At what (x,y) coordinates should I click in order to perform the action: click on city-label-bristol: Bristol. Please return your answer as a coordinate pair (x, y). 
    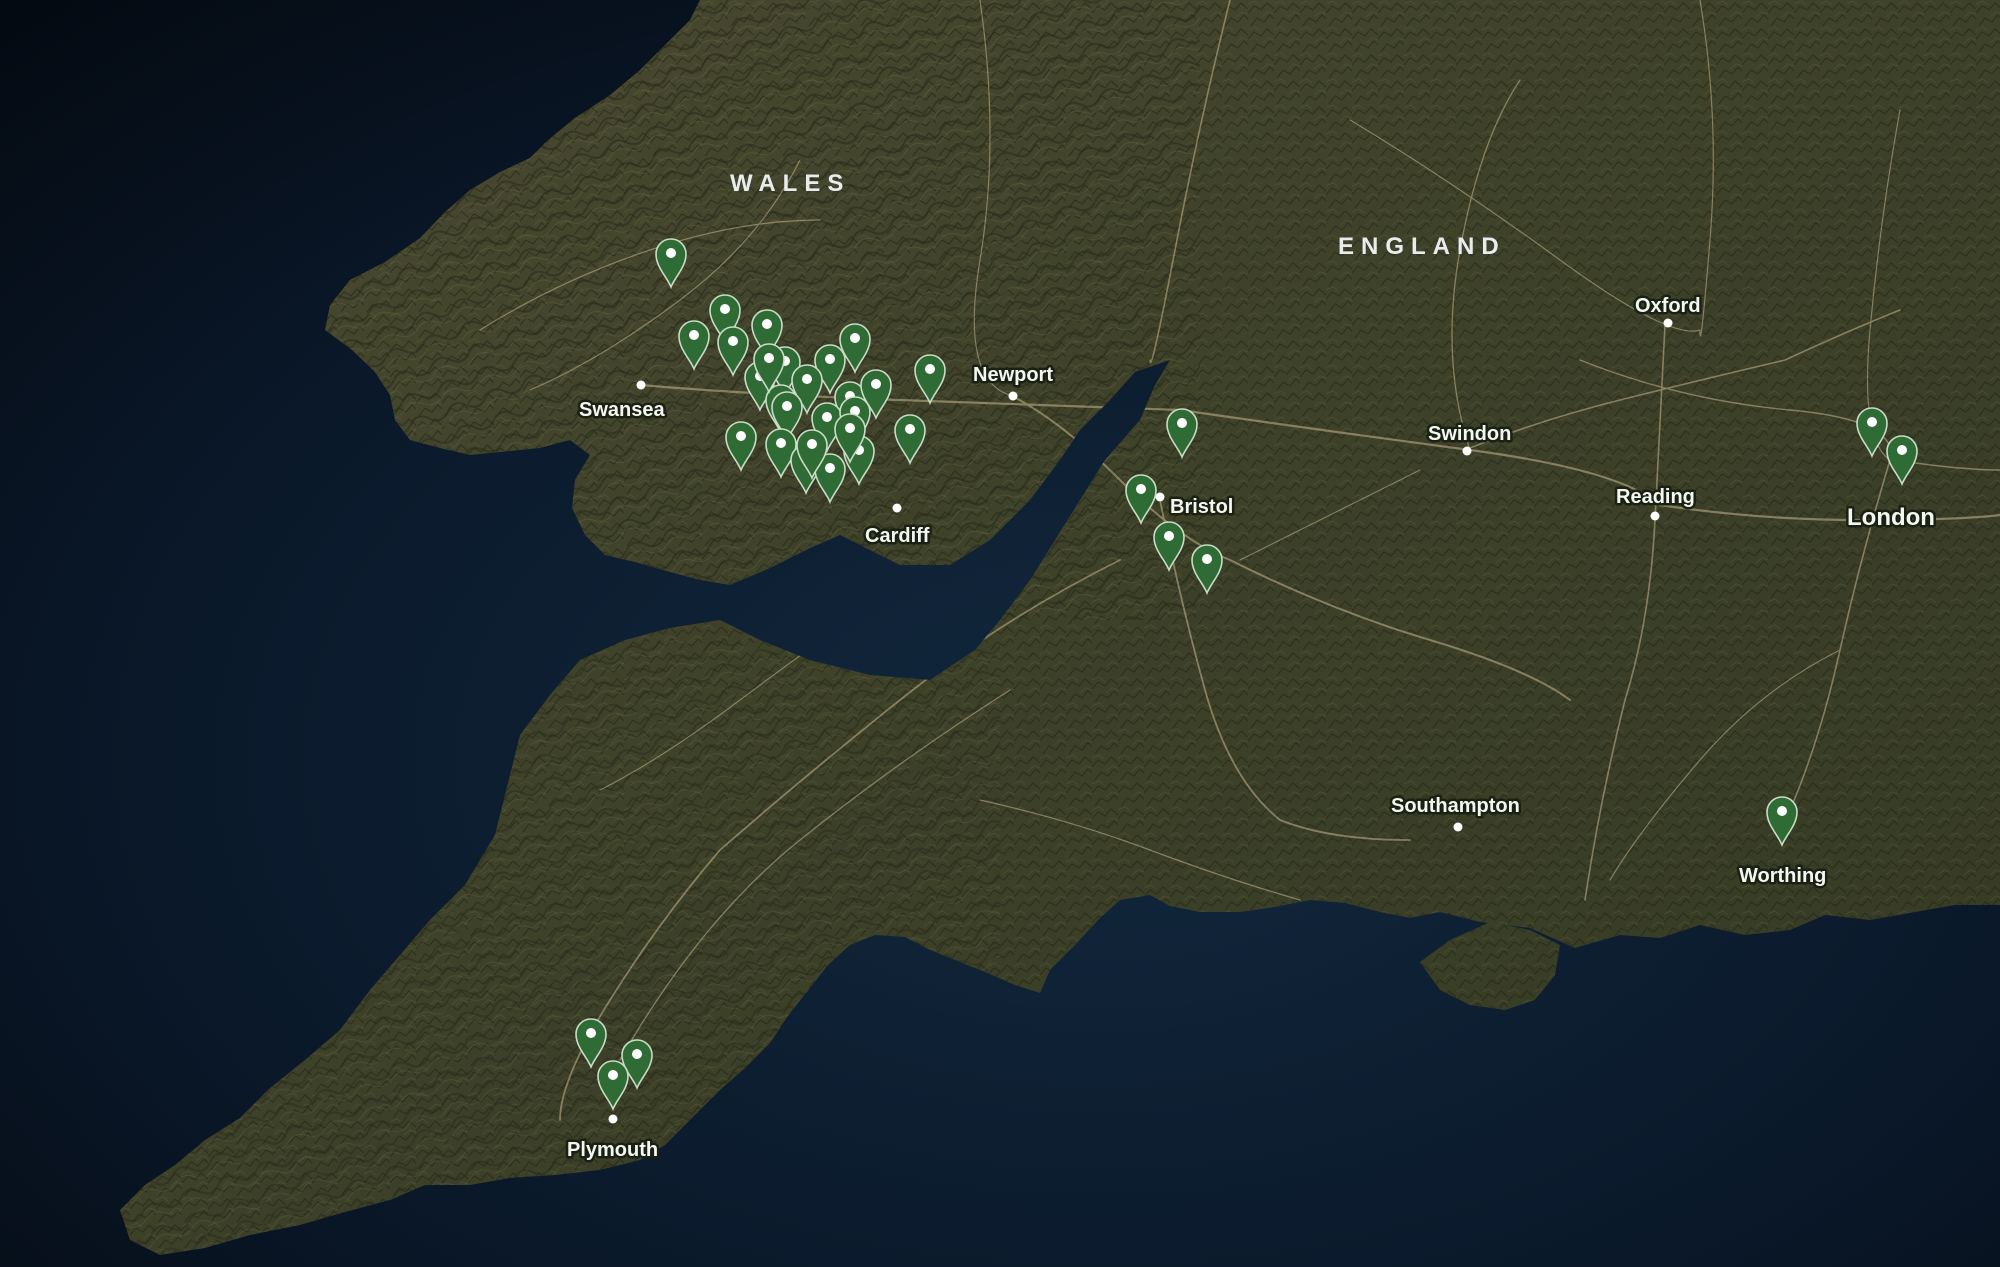
    Looking at the image, I should click on (1201, 507).